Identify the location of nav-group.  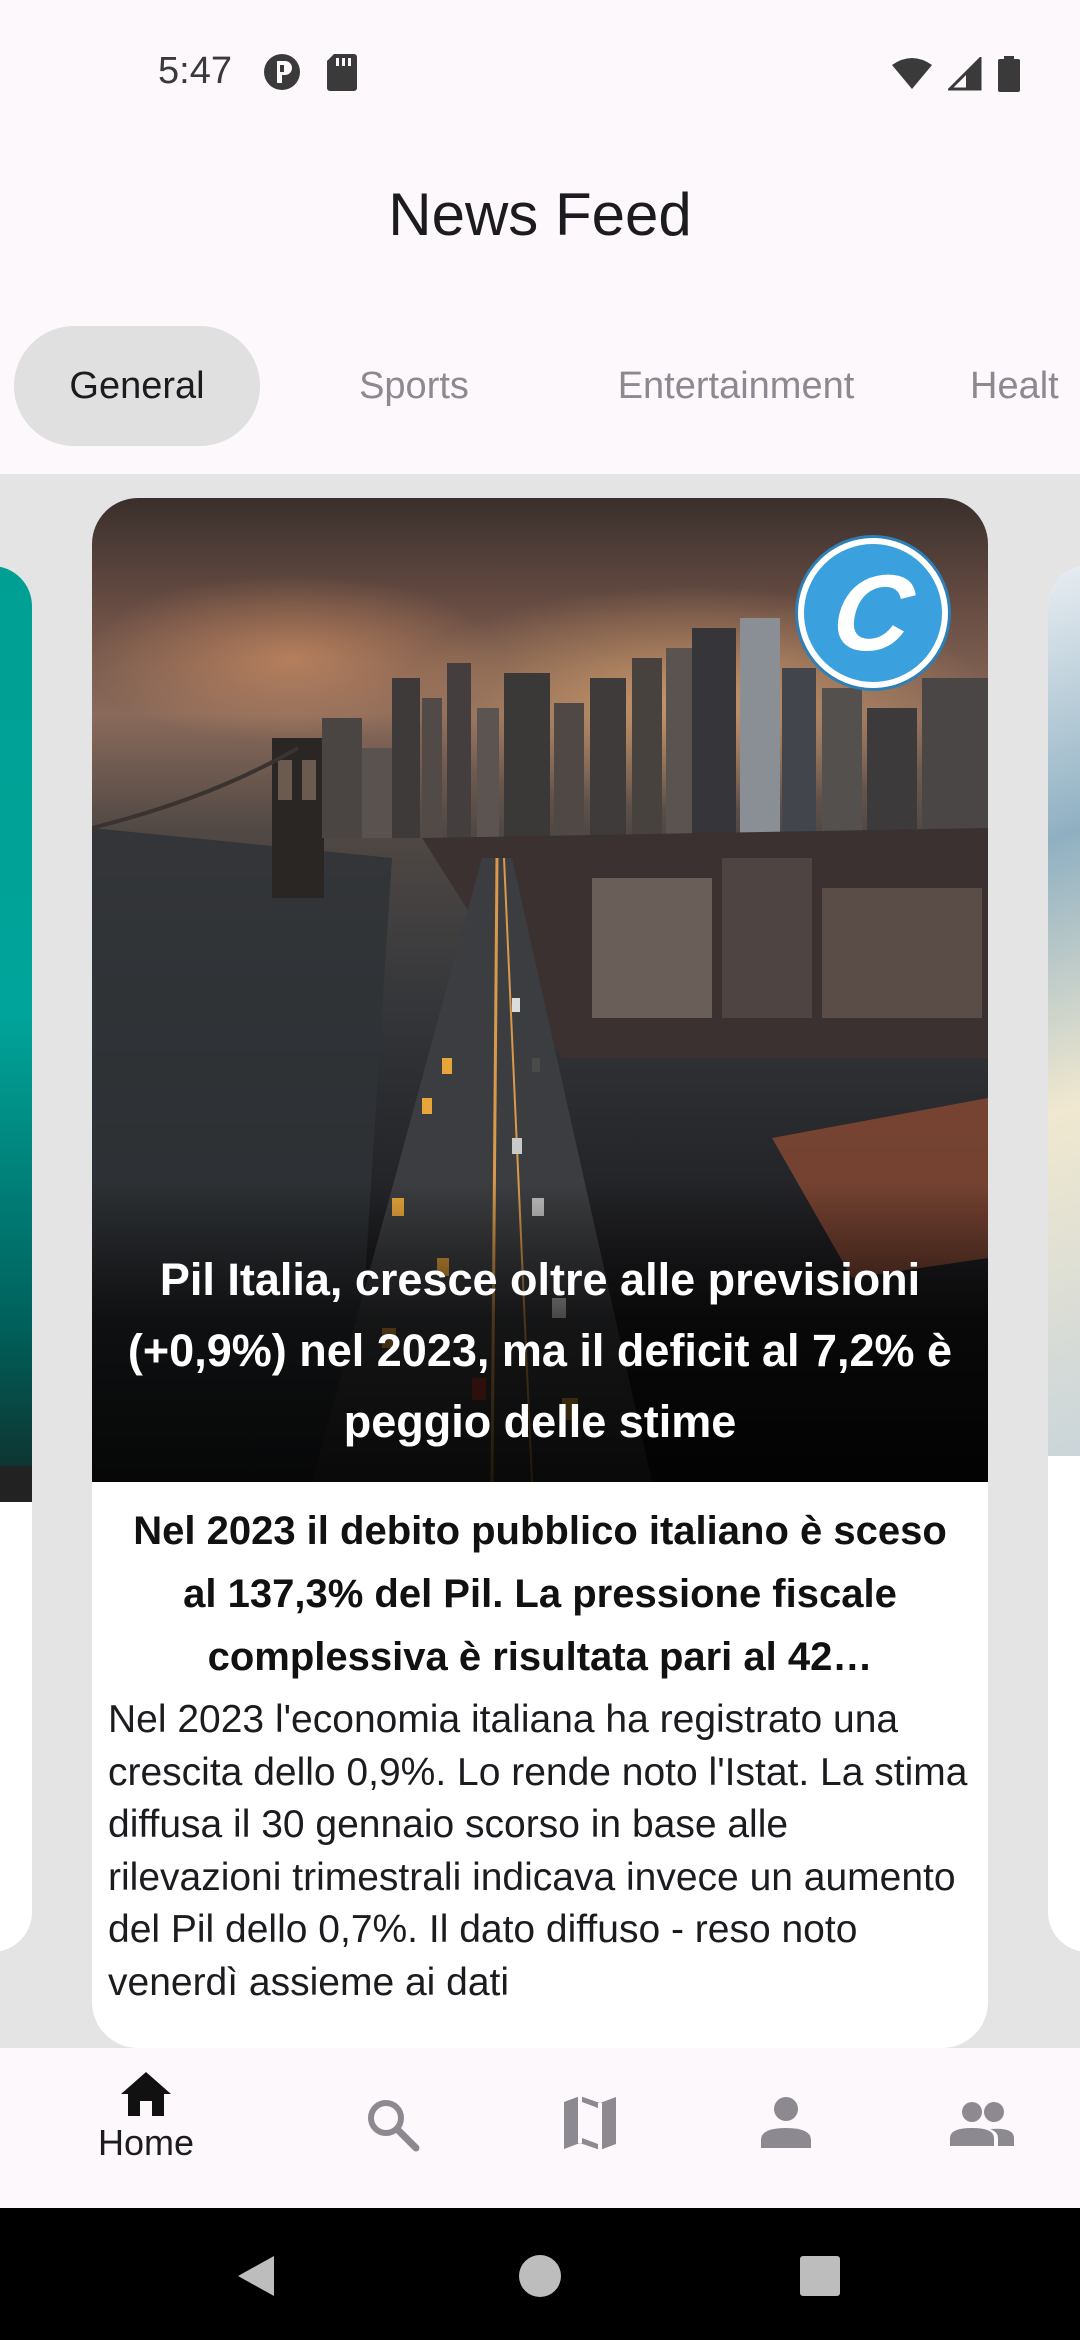
(981, 2128).